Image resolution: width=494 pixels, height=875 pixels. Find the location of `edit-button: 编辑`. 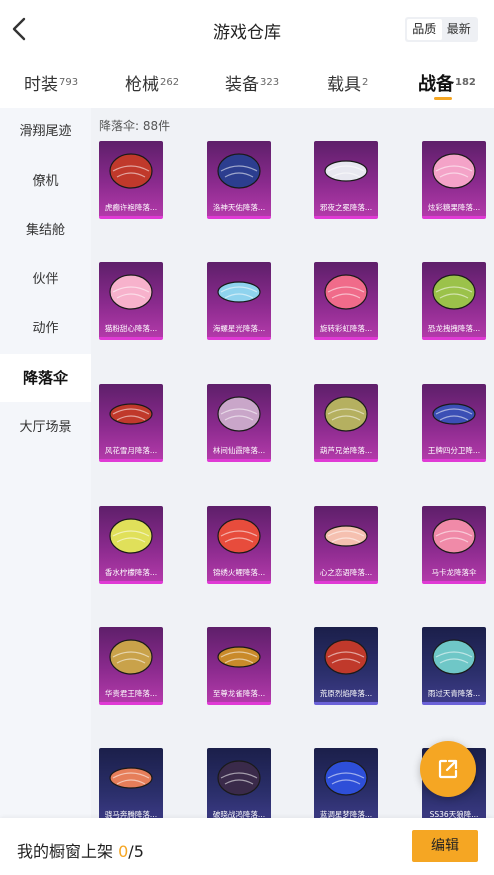

edit-button: 编辑 is located at coordinates (445, 846).